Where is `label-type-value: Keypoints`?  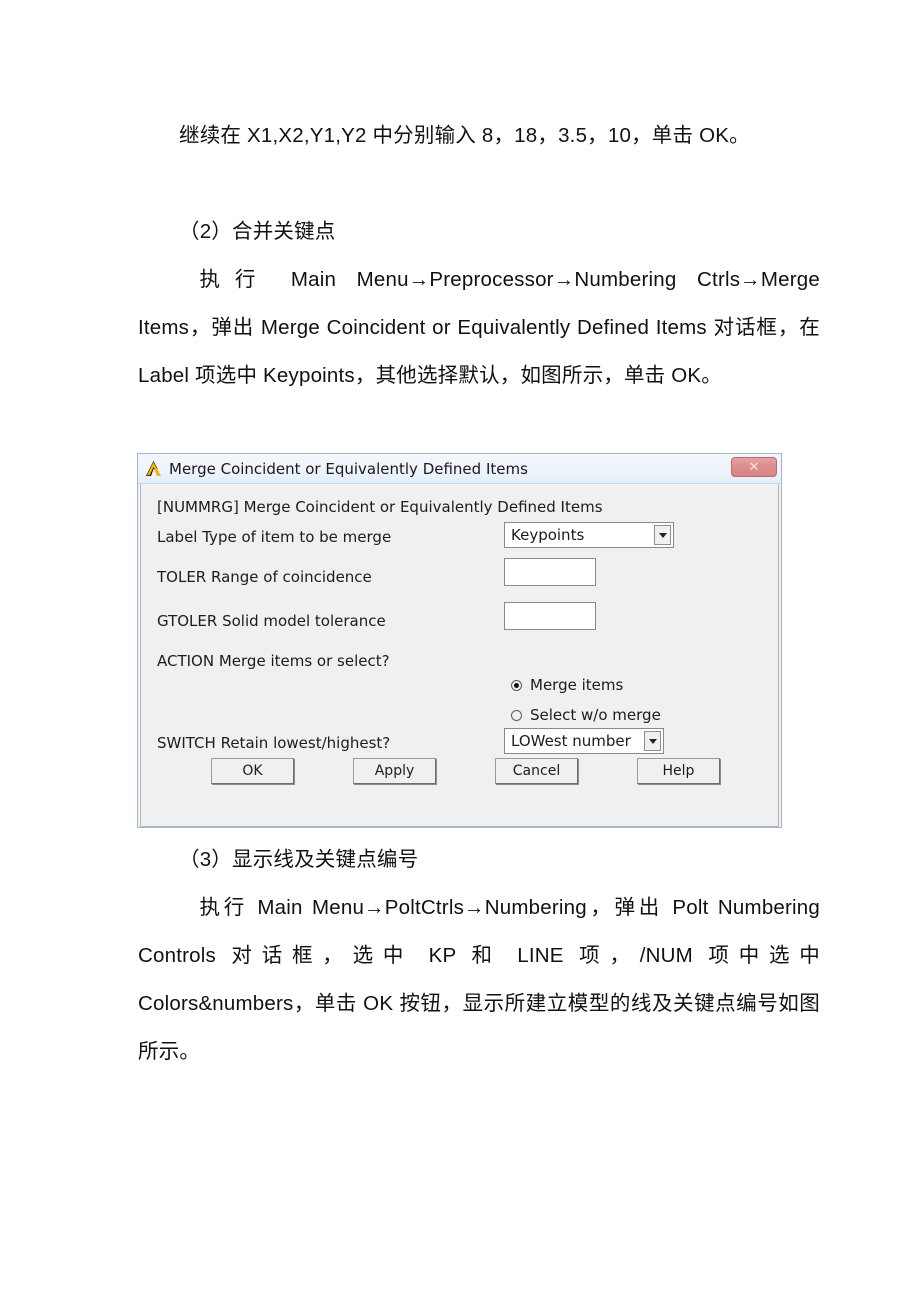
label-type-value: Keypoints is located at coordinates (548, 535).